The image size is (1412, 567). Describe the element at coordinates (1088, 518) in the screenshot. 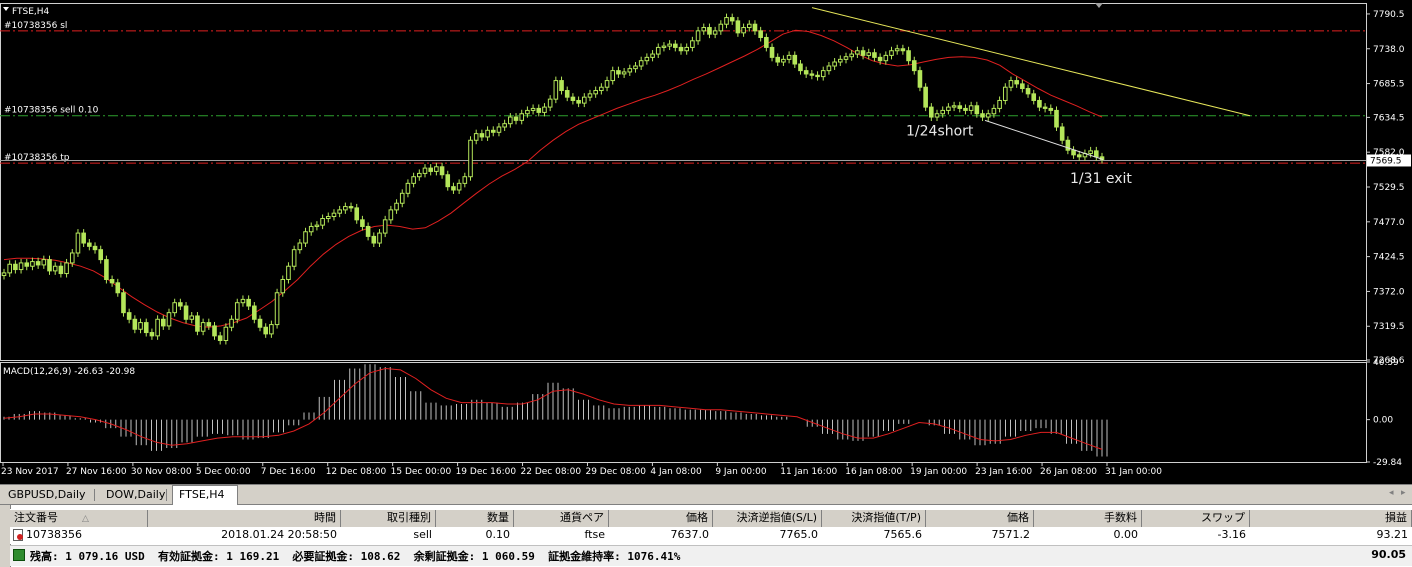

I see `col-commission: 手数料` at that location.